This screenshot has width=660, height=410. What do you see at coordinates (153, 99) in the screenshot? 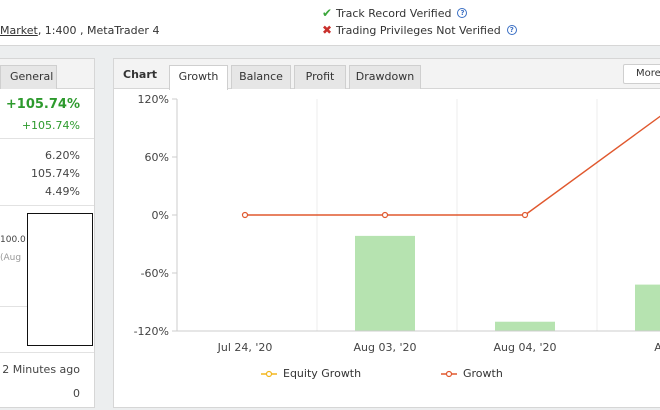
I see `y-tick-label: 120%` at bounding box center [153, 99].